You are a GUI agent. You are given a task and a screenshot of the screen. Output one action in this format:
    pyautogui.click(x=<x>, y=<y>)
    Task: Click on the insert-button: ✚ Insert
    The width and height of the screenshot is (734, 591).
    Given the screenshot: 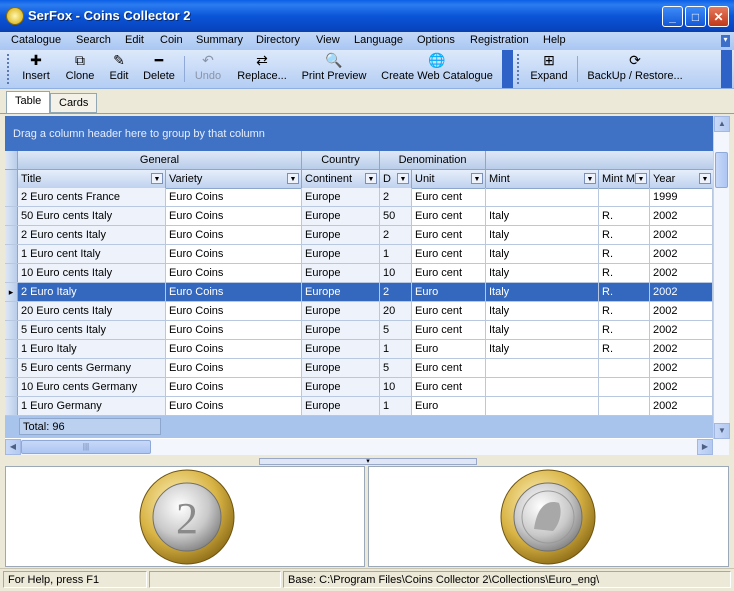 What is the action you would take?
    pyautogui.click(x=36, y=67)
    